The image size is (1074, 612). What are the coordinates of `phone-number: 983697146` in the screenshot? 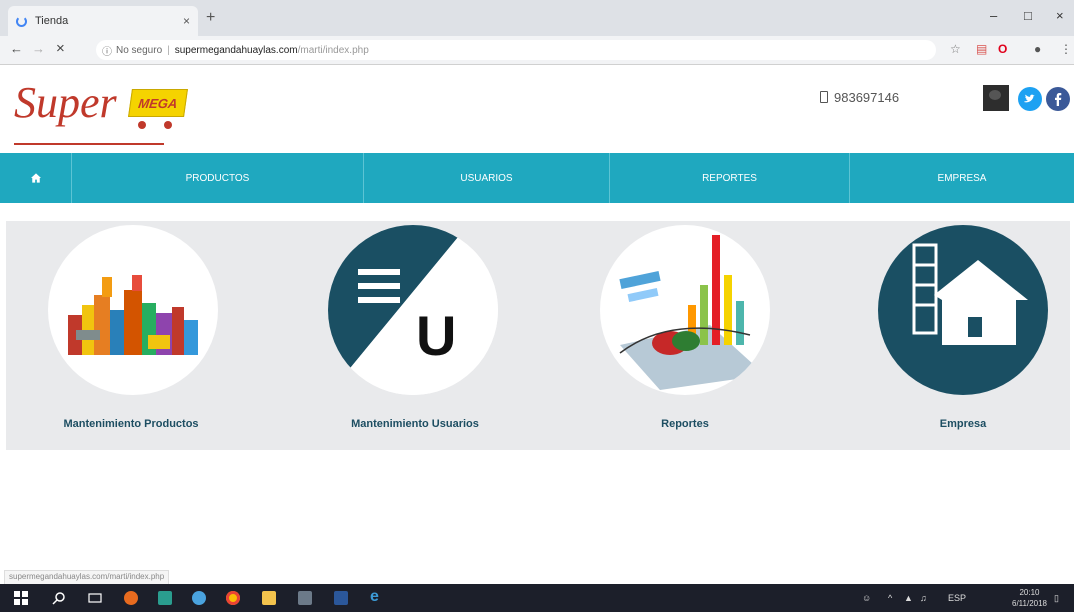 It's located at (867, 97).